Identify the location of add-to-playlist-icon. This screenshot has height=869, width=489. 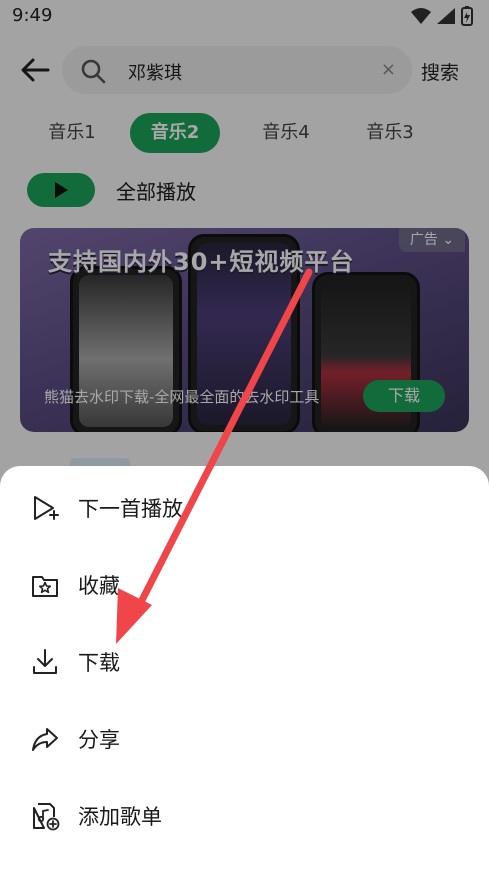
(46, 817).